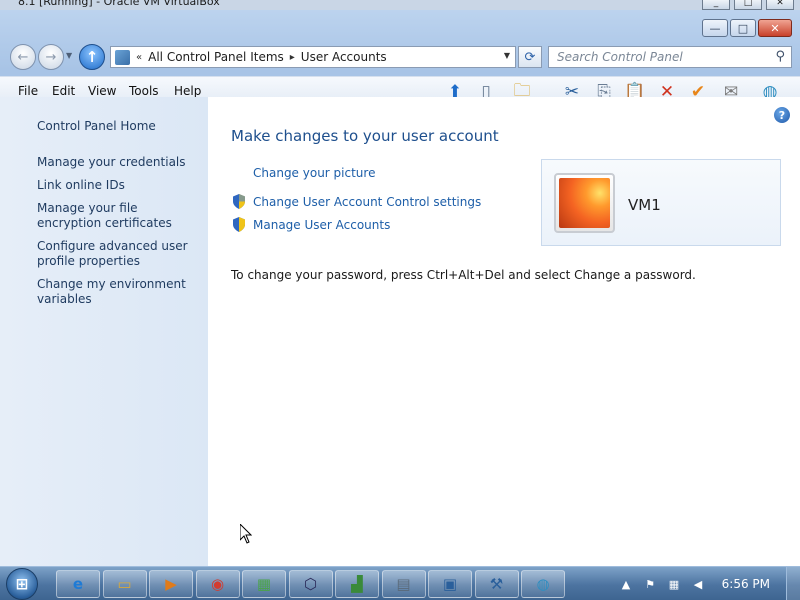  What do you see at coordinates (748, 5) in the screenshot?
I see `host-maximize-button: □` at bounding box center [748, 5].